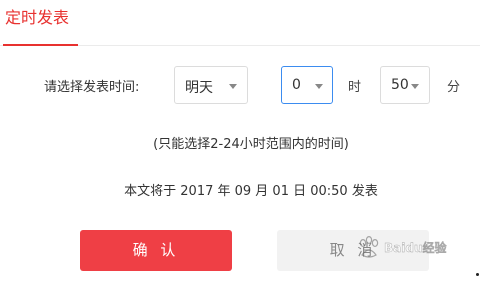 Image resolution: width=480 pixels, height=283 pixels. What do you see at coordinates (355, 87) in the screenshot?
I see `hour-unit-label: 时` at bounding box center [355, 87].